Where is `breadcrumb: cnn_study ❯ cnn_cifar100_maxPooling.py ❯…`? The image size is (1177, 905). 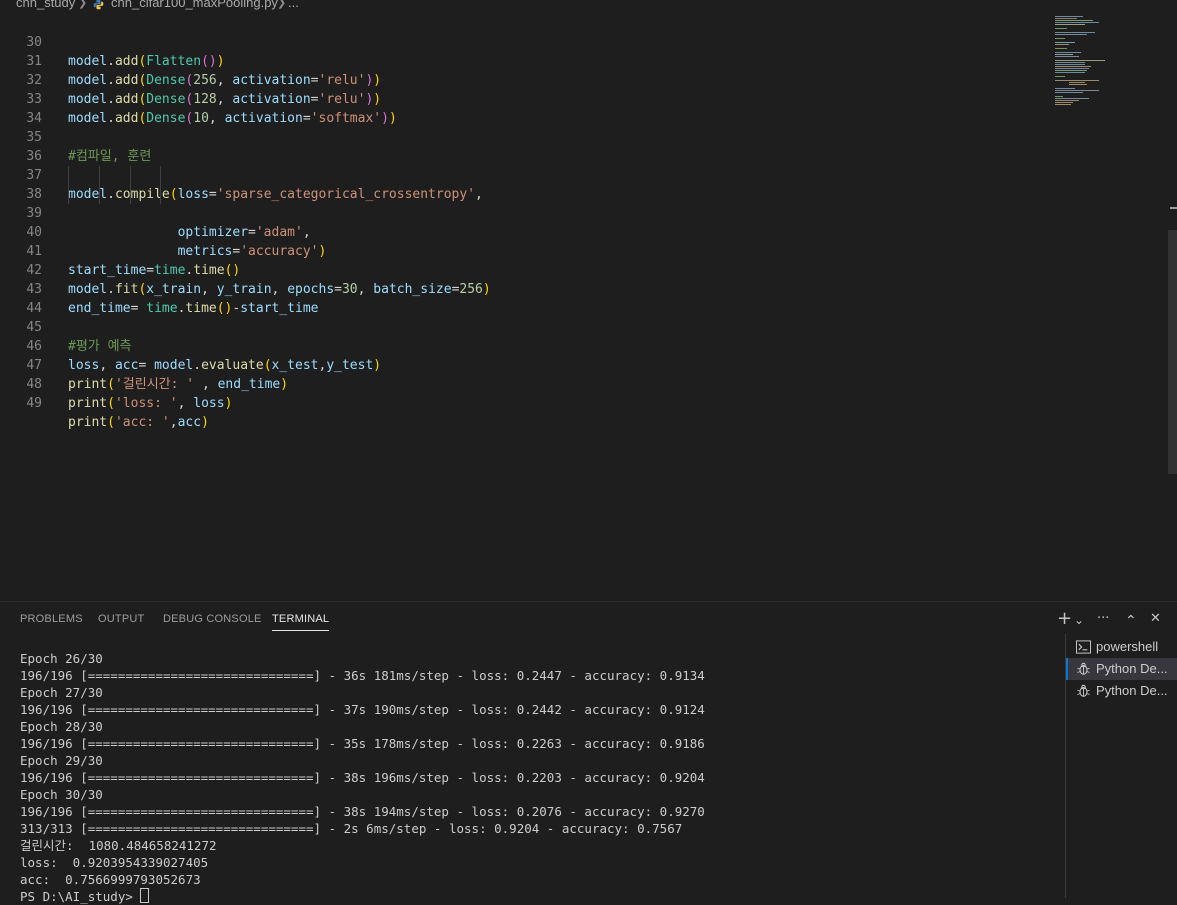 breadcrumb: cnn_study ❯ cnn_cifar100_maxPooling.py ❯… is located at coordinates (588, 6).